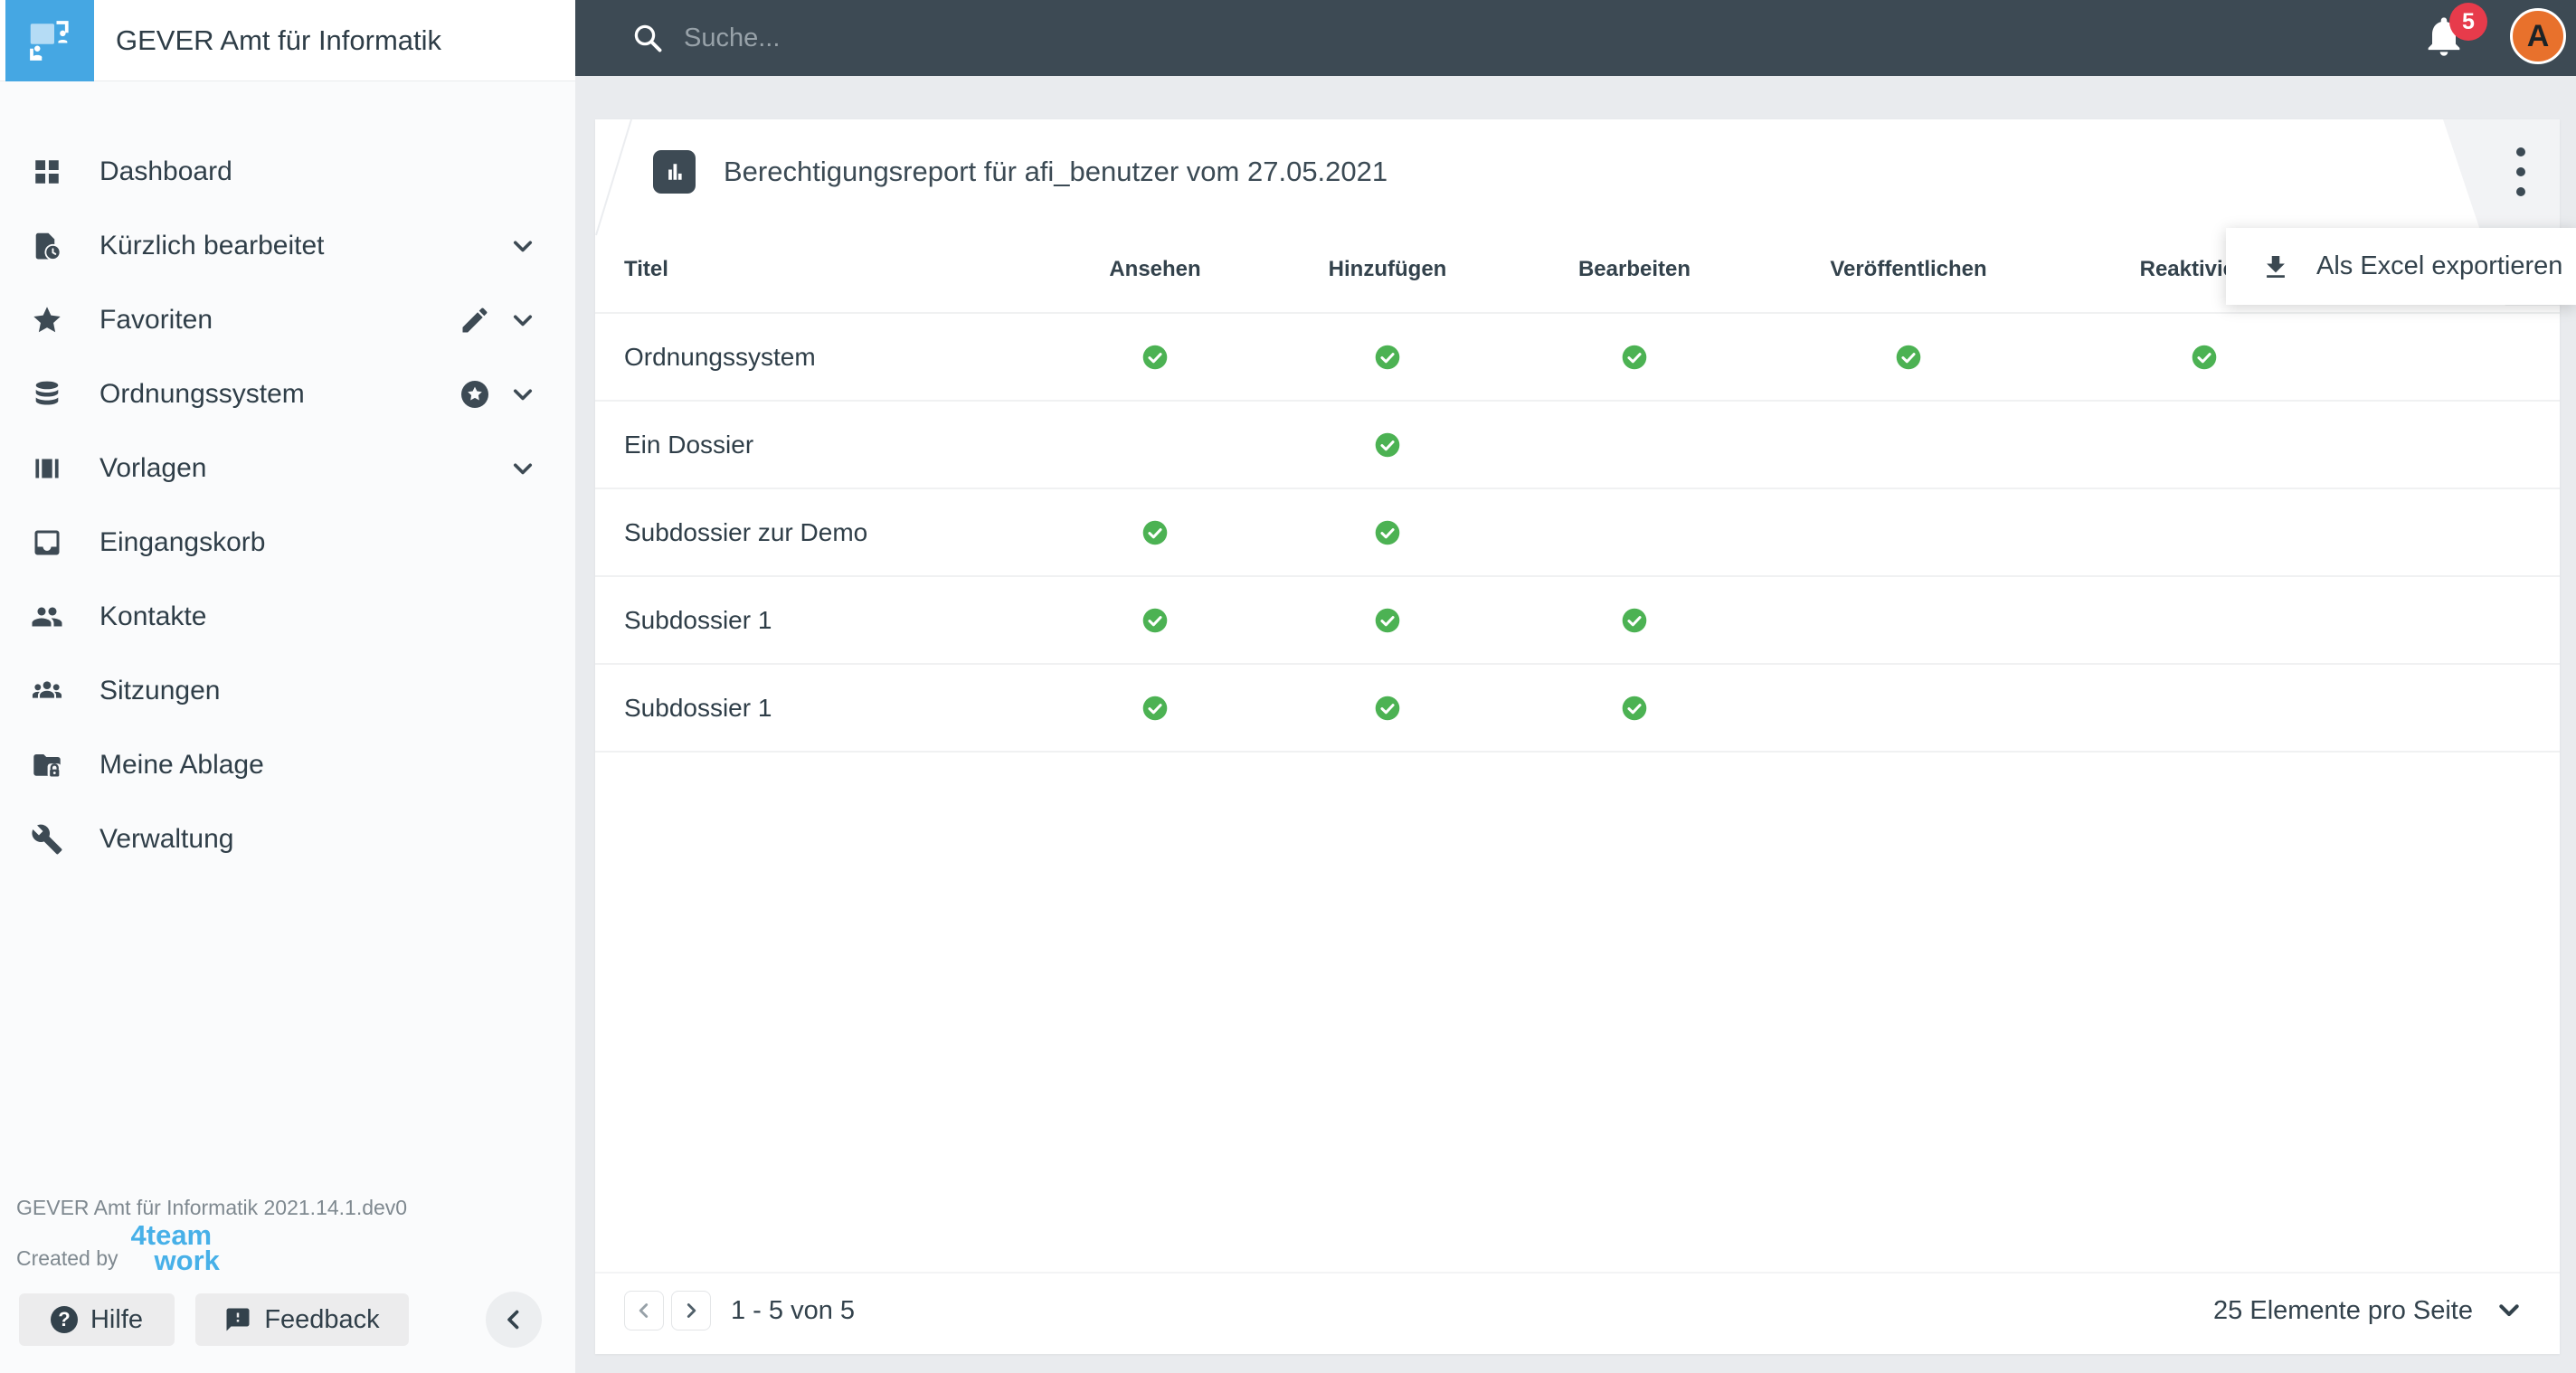  Describe the element at coordinates (1634, 269) in the screenshot. I see `column-header-bearbeiten: Bearbeiten` at that location.